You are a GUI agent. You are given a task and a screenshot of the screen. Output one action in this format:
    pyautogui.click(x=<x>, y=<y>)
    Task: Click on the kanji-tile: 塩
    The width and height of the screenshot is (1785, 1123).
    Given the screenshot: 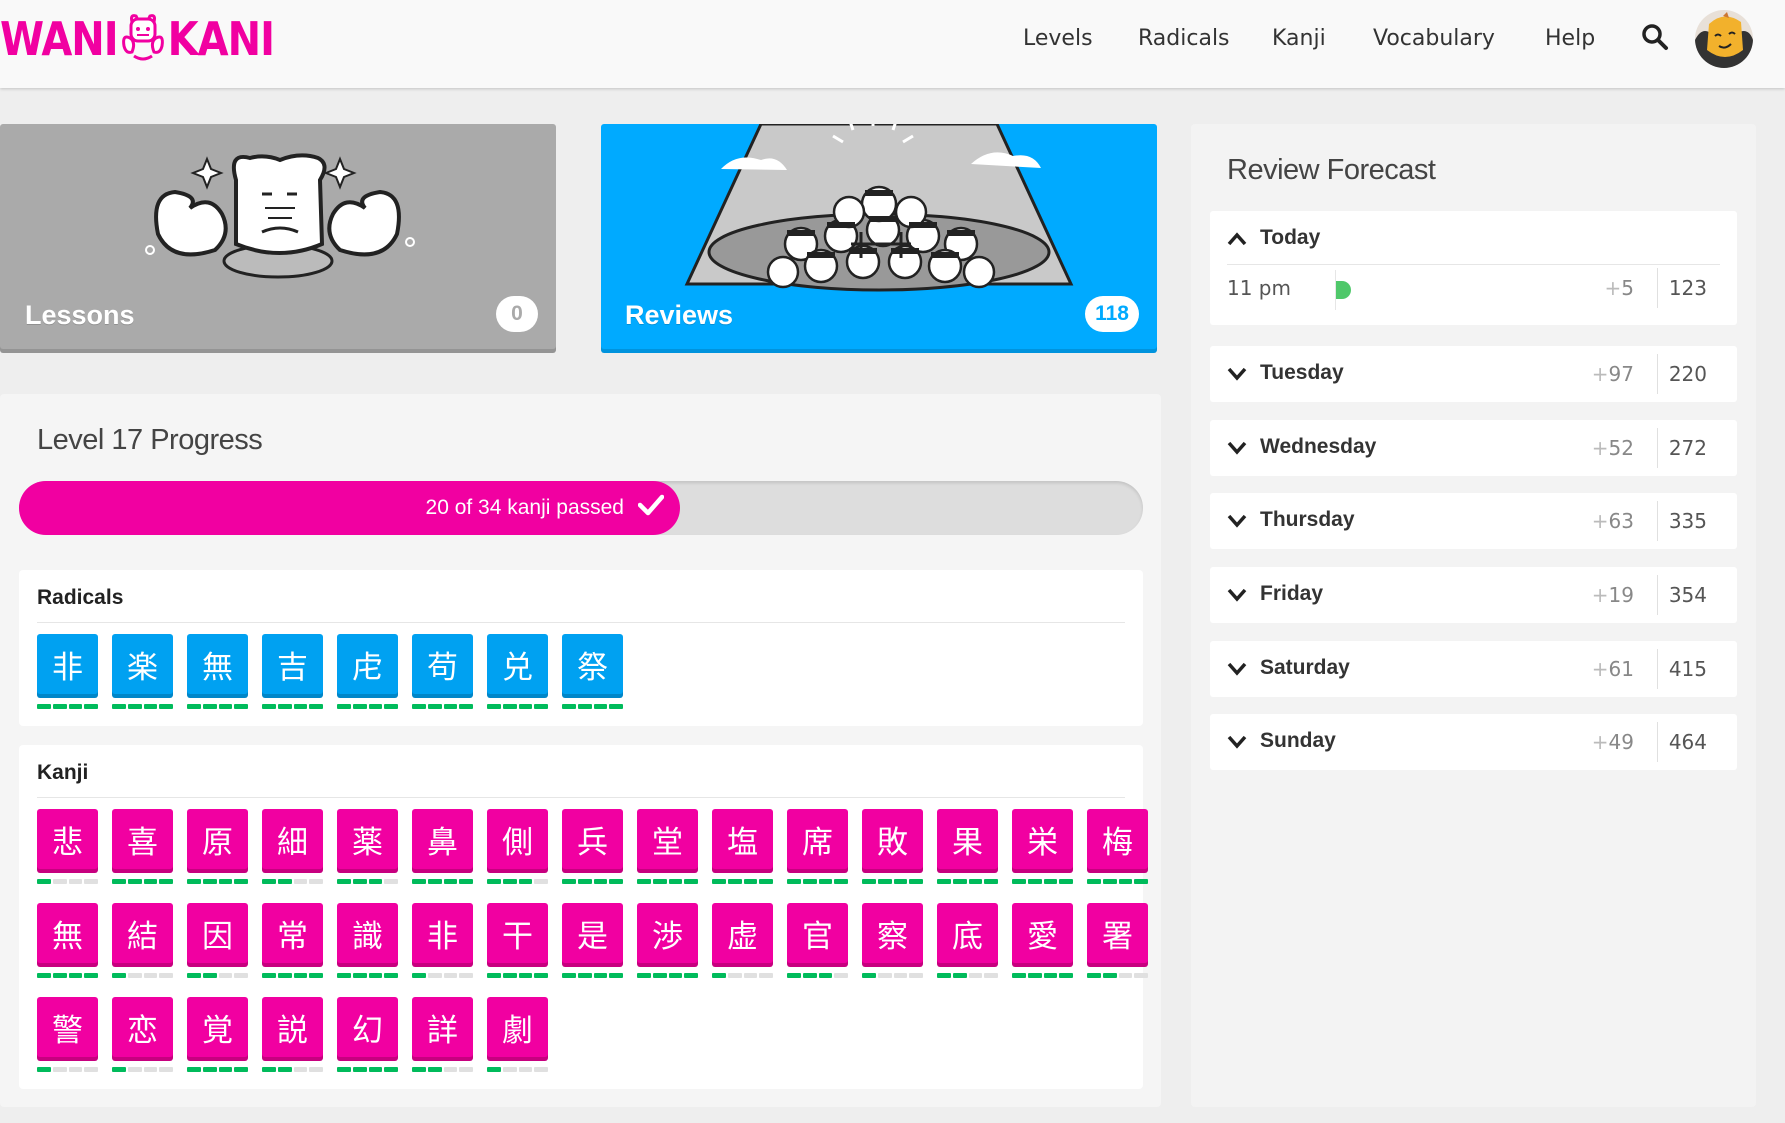 What is the action you would take?
    pyautogui.click(x=742, y=839)
    